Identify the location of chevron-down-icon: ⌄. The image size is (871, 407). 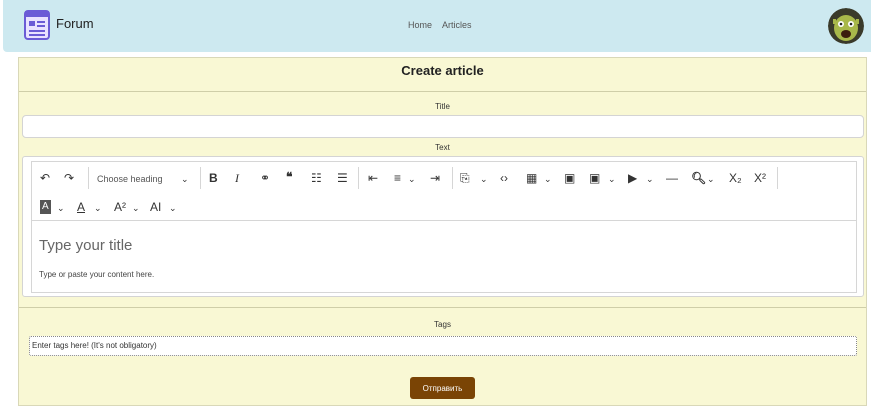
(185, 179).